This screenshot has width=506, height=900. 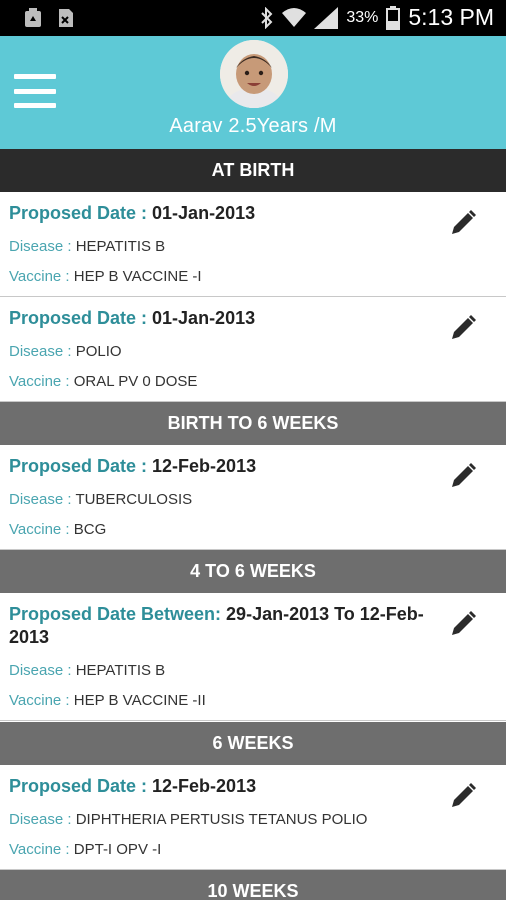 What do you see at coordinates (66, 18) in the screenshot?
I see `sd-card-icon` at bounding box center [66, 18].